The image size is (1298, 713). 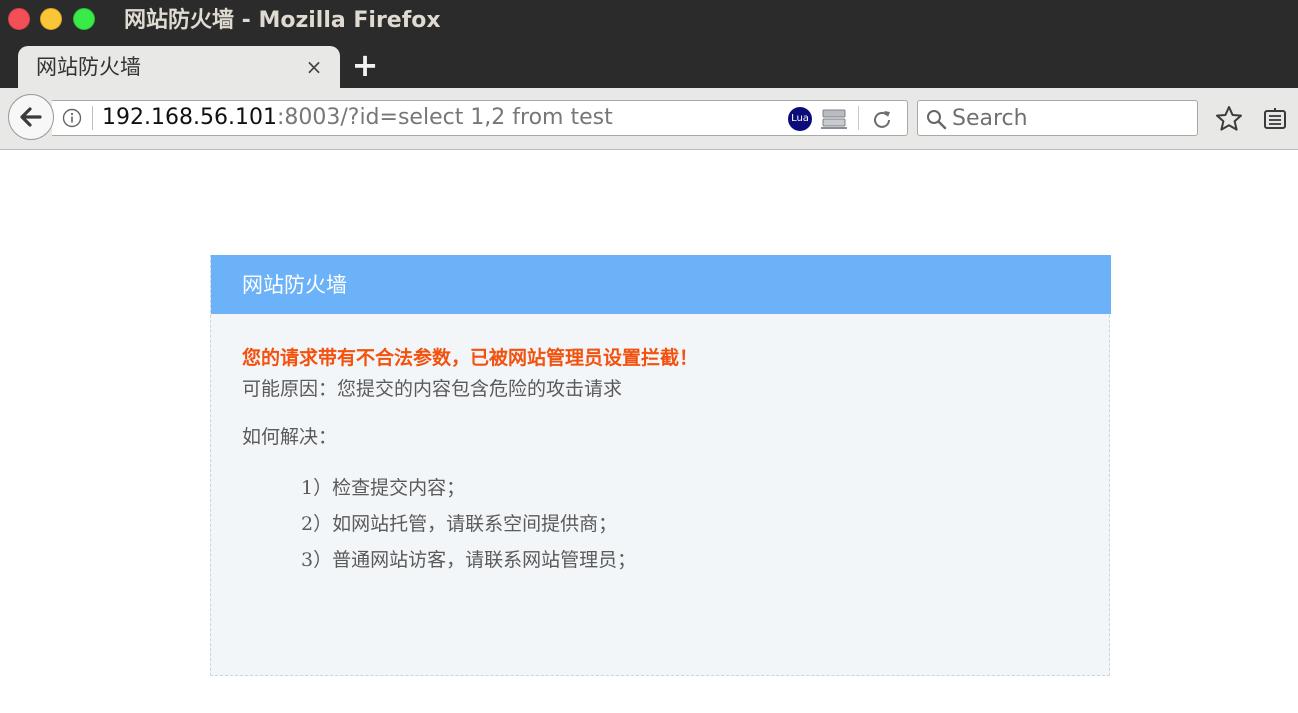 What do you see at coordinates (470, 358) in the screenshot?
I see `warning-message: 您的请求带有不合法参数，已被网站管理员设置拦截！` at bounding box center [470, 358].